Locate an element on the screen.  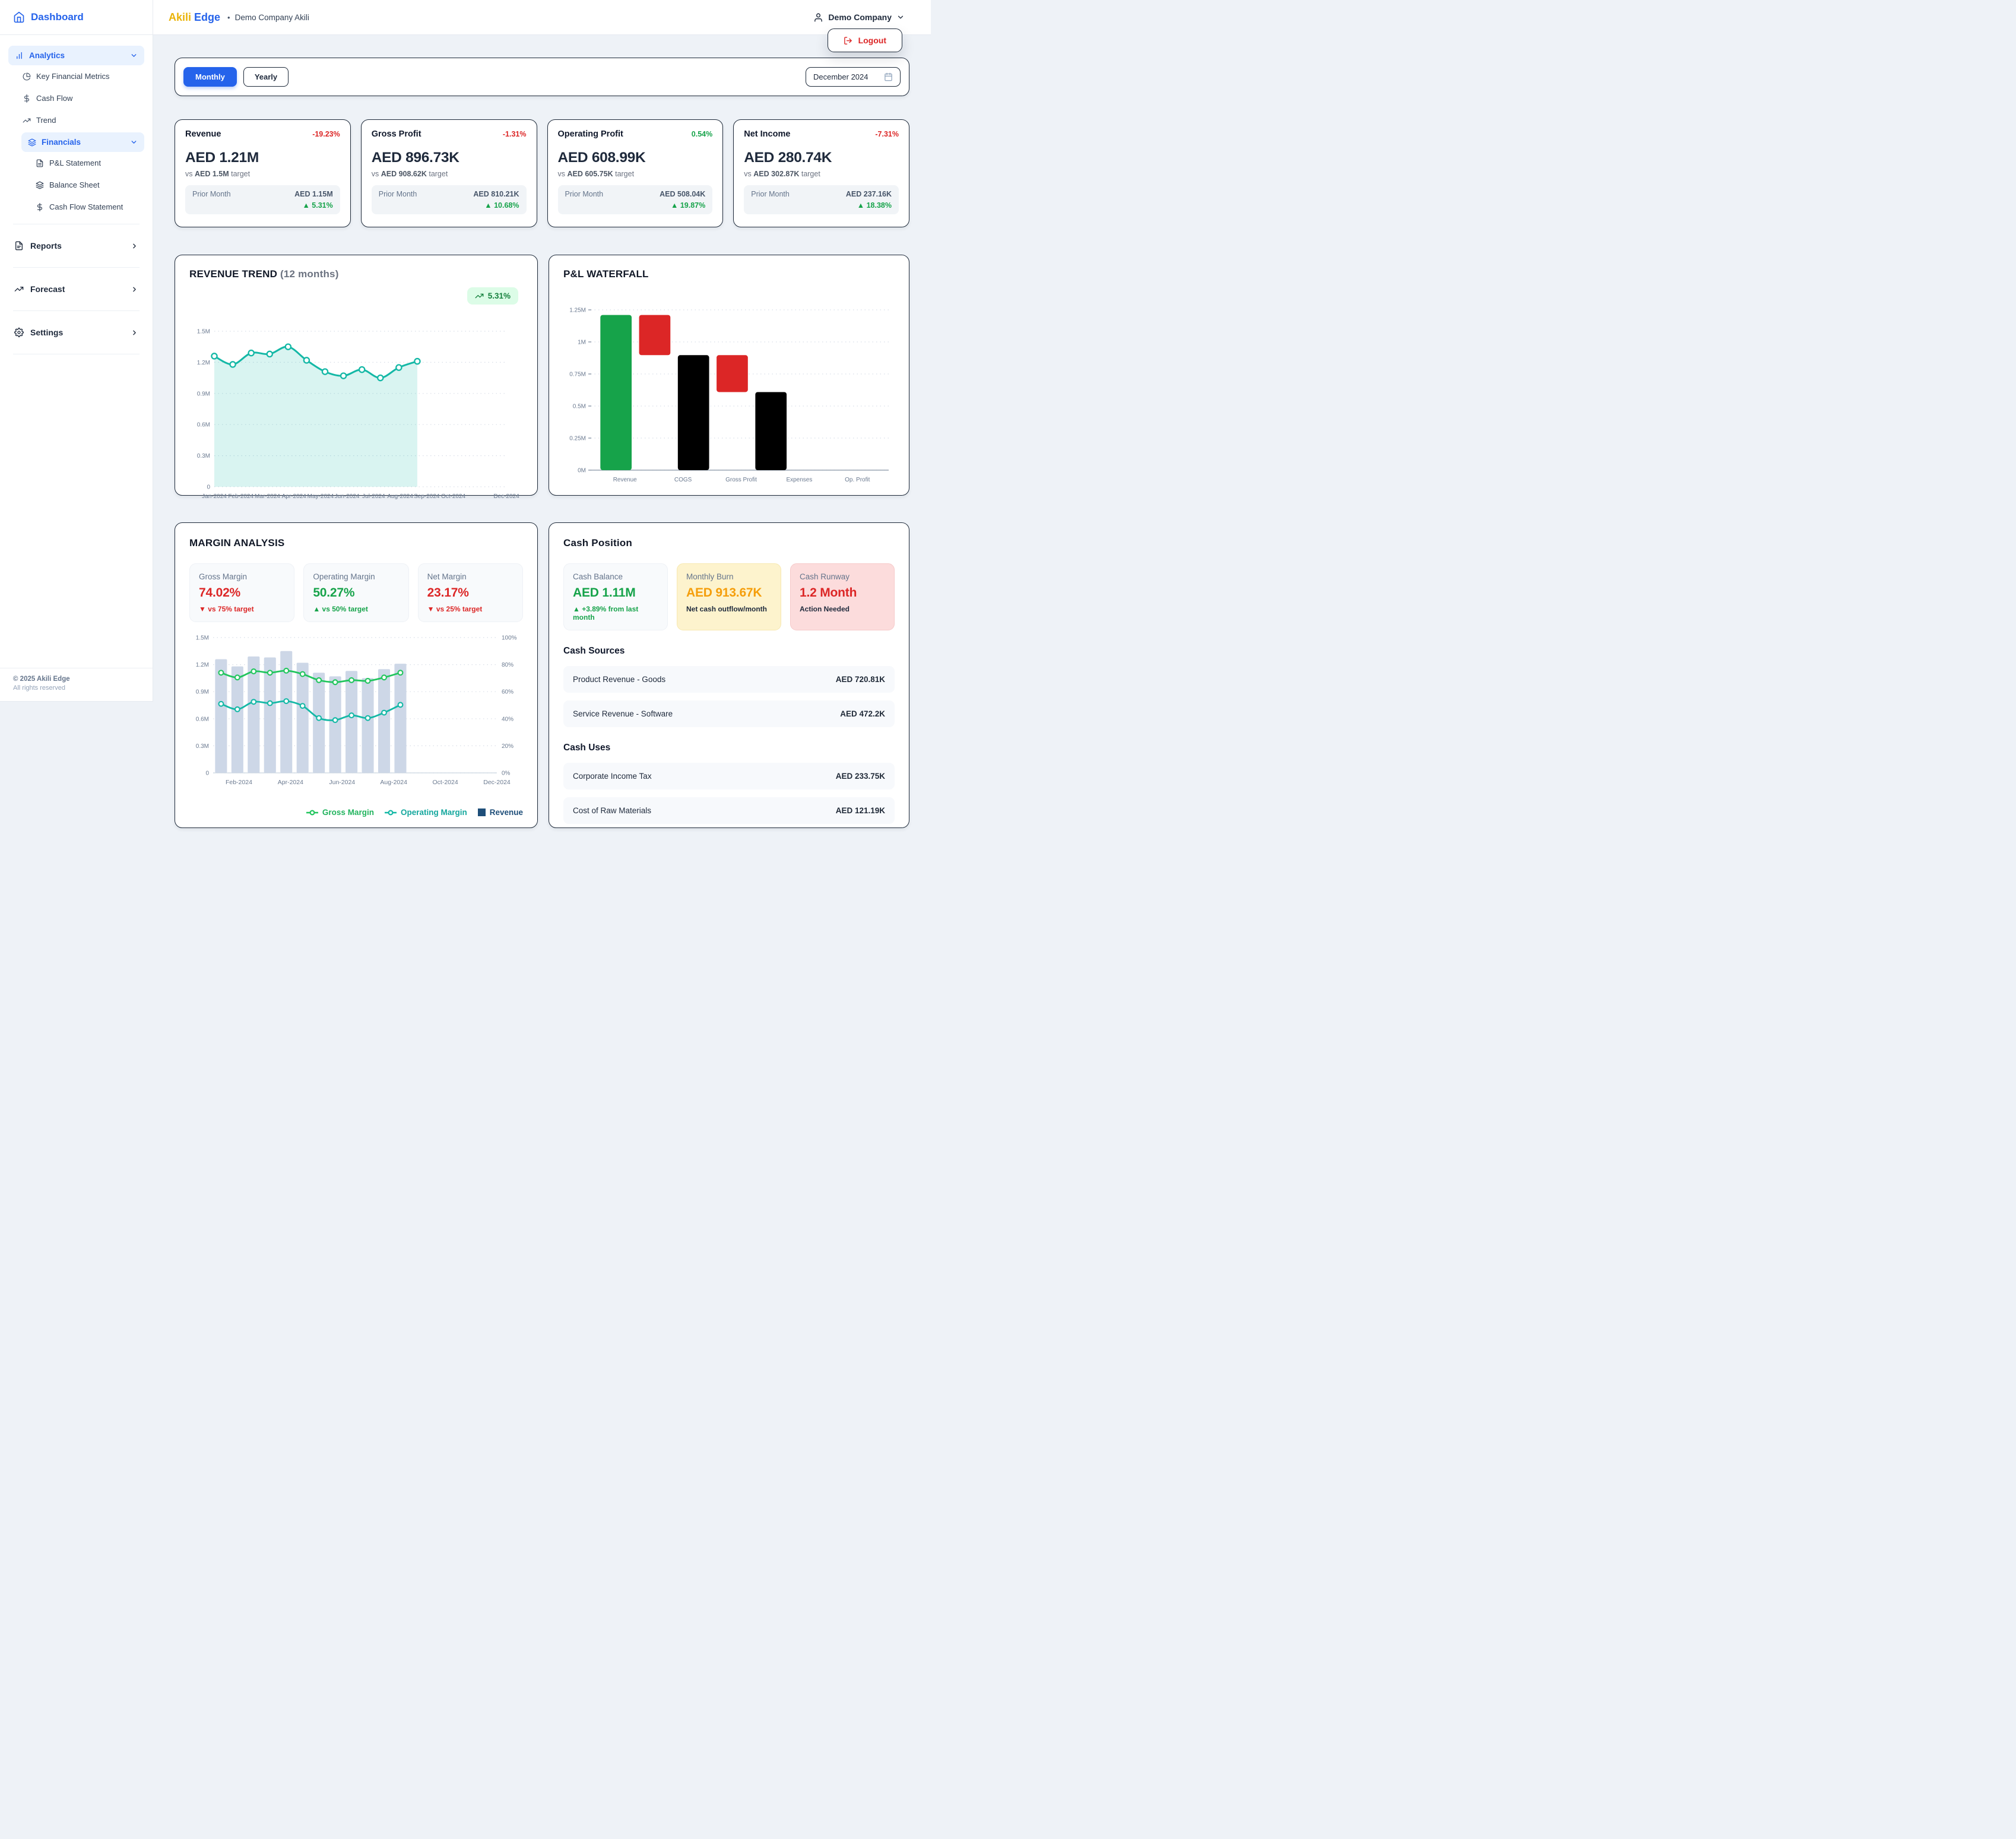
cash-source-row: Service Revenue - Software AED 472.2K is located at coordinates (729, 713).